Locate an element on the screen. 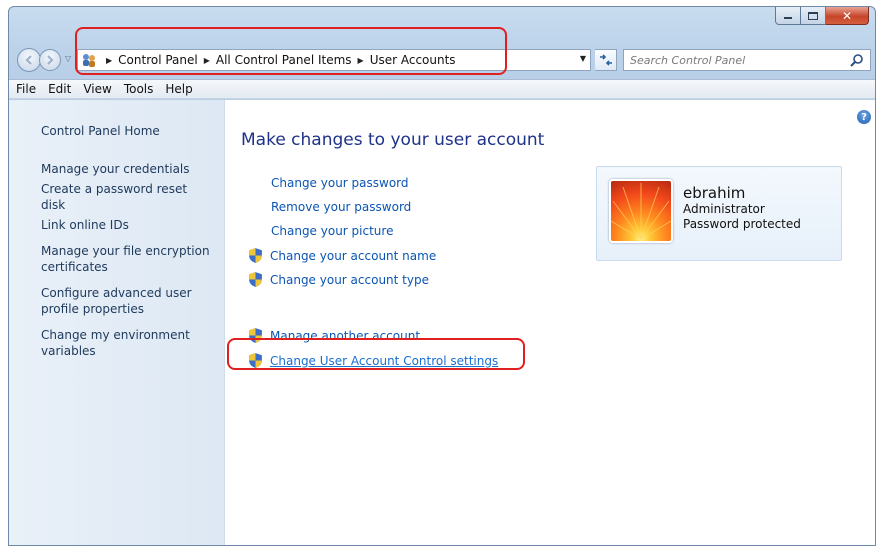 Image resolution: width=879 pixels, height=548 pixels. forward-button is located at coordinates (50, 60).